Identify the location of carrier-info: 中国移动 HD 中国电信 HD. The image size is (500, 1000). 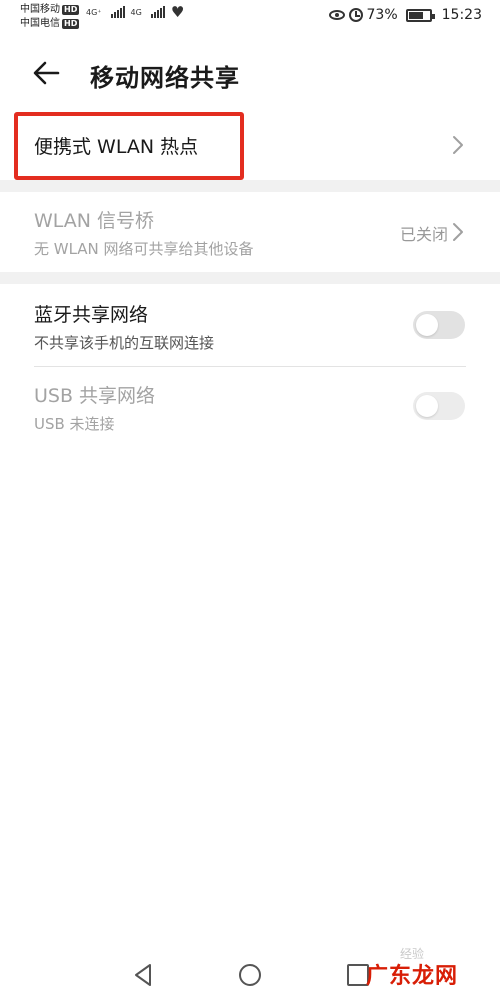
(50, 17).